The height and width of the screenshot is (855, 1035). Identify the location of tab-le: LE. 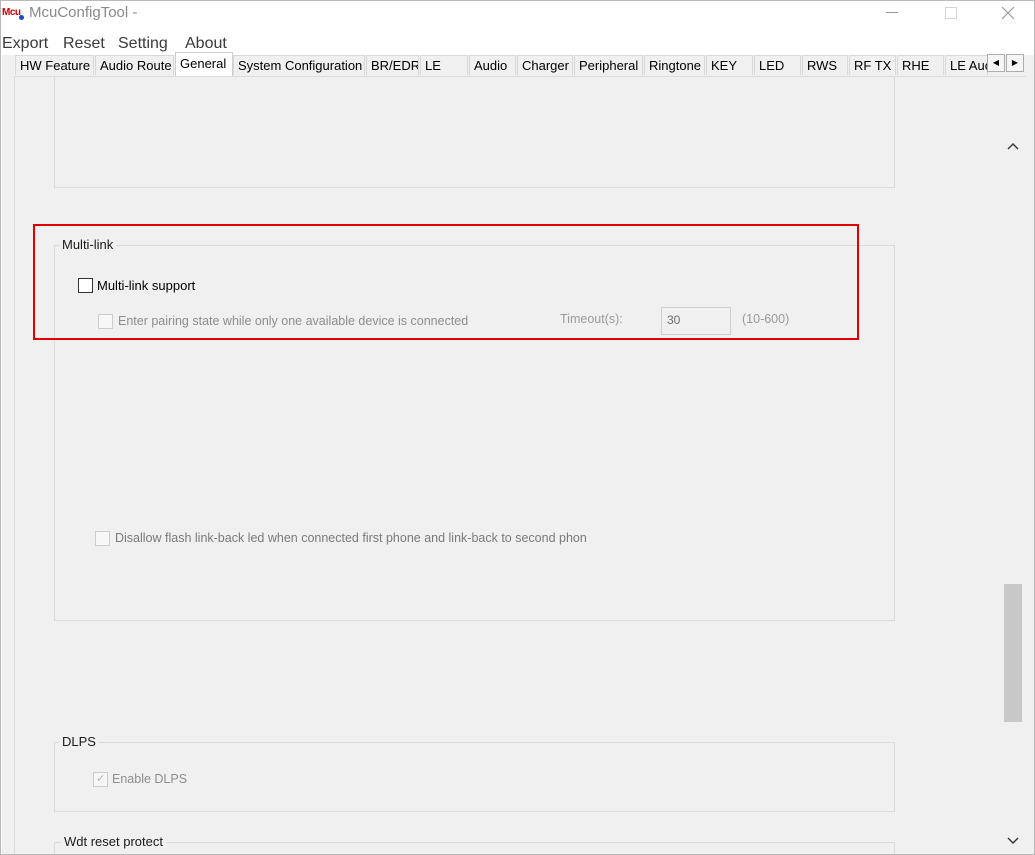
(444, 65).